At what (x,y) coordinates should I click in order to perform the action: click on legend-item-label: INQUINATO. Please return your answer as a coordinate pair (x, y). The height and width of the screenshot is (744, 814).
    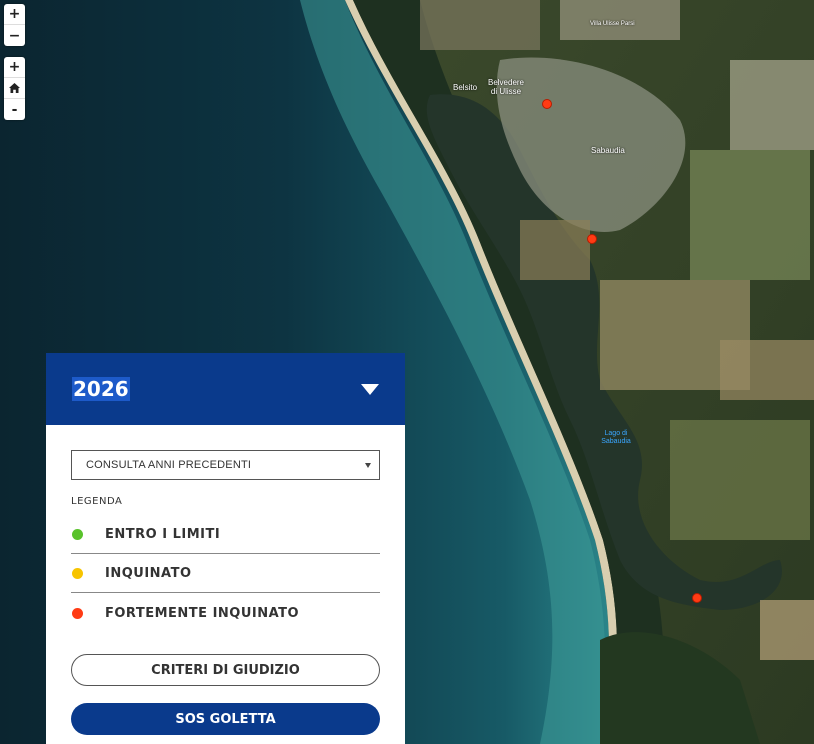
    Looking at the image, I should click on (148, 573).